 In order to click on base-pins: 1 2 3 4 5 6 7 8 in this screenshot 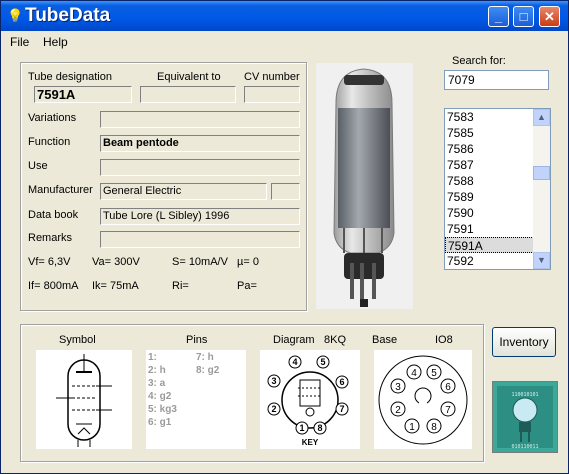, I will do `click(423, 399)`.